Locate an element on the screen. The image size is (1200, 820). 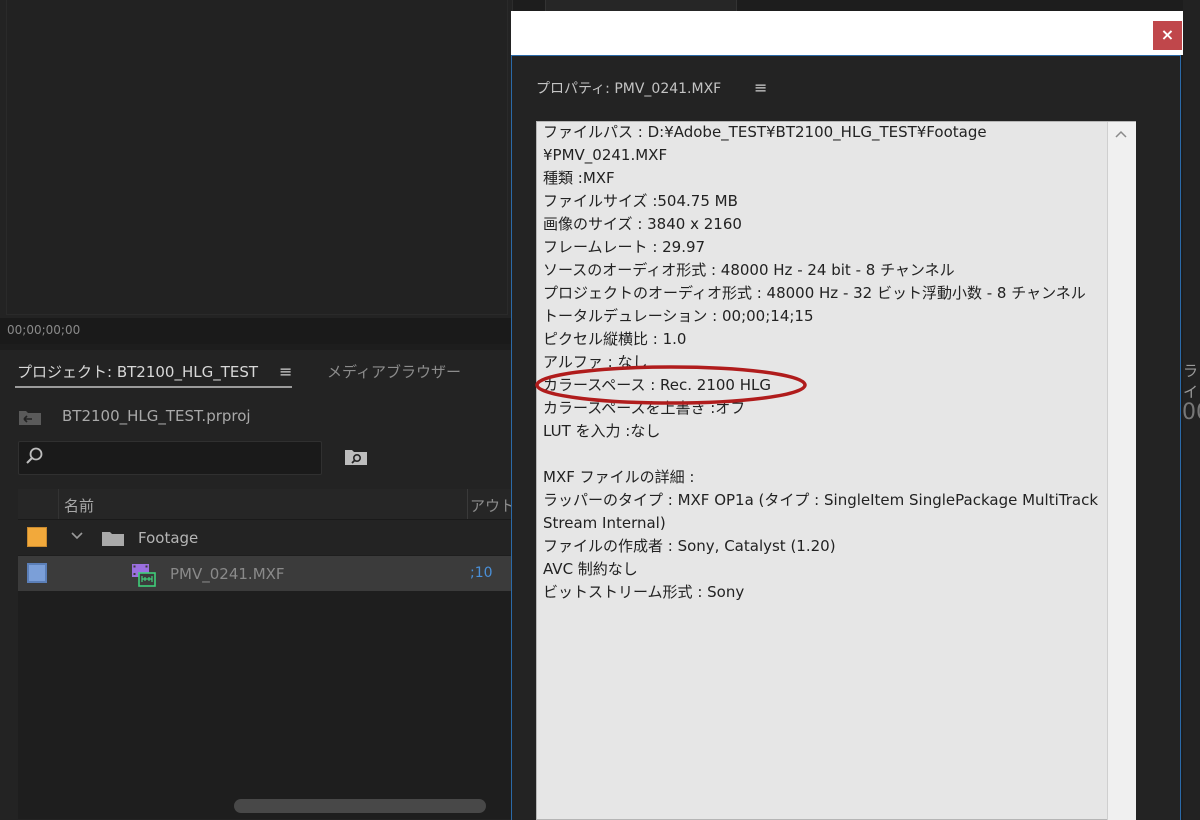
property-line is located at coordinates (823, 454).